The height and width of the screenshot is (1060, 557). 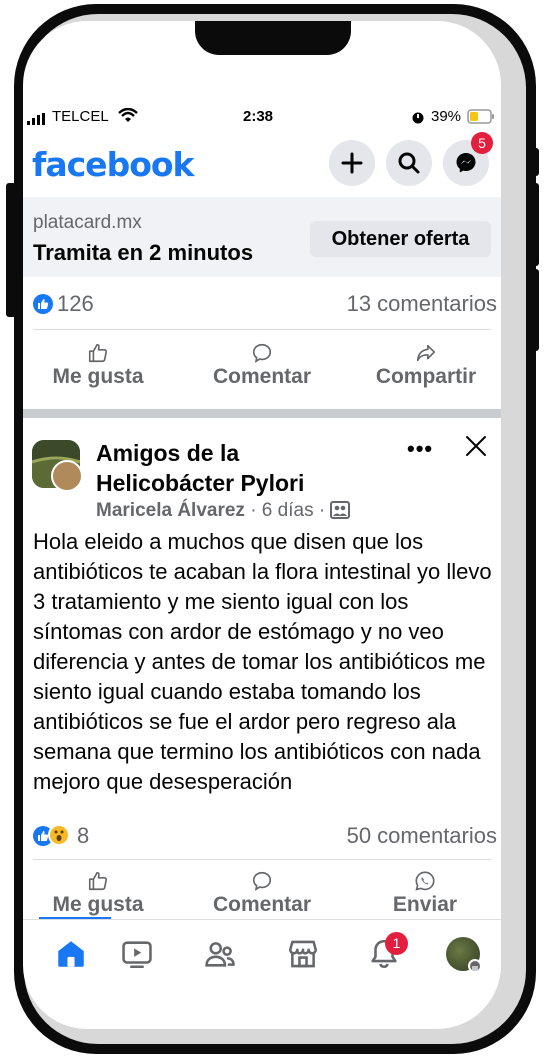 I want to click on post-action-bar: Me gusta Comentar Enviar, so click(x=262, y=894).